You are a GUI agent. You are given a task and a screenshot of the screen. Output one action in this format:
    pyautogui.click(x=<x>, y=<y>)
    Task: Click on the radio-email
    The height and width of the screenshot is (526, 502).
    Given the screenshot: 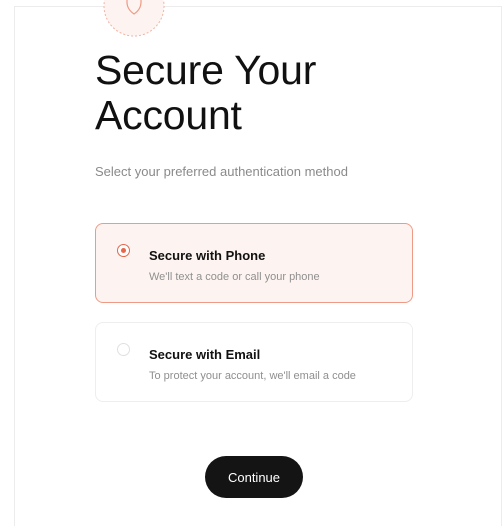 What is the action you would take?
    pyautogui.click(x=123, y=349)
    